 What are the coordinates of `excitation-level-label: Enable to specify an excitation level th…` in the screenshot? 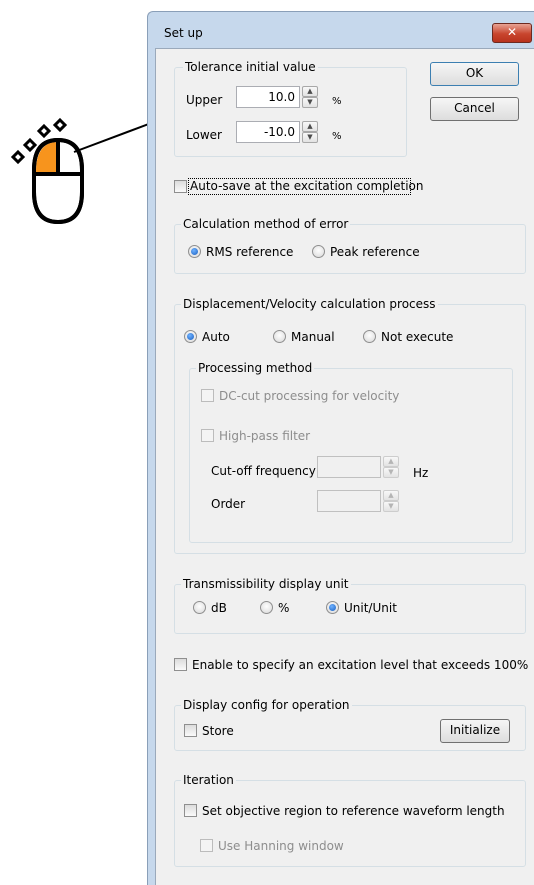 It's located at (360, 665).